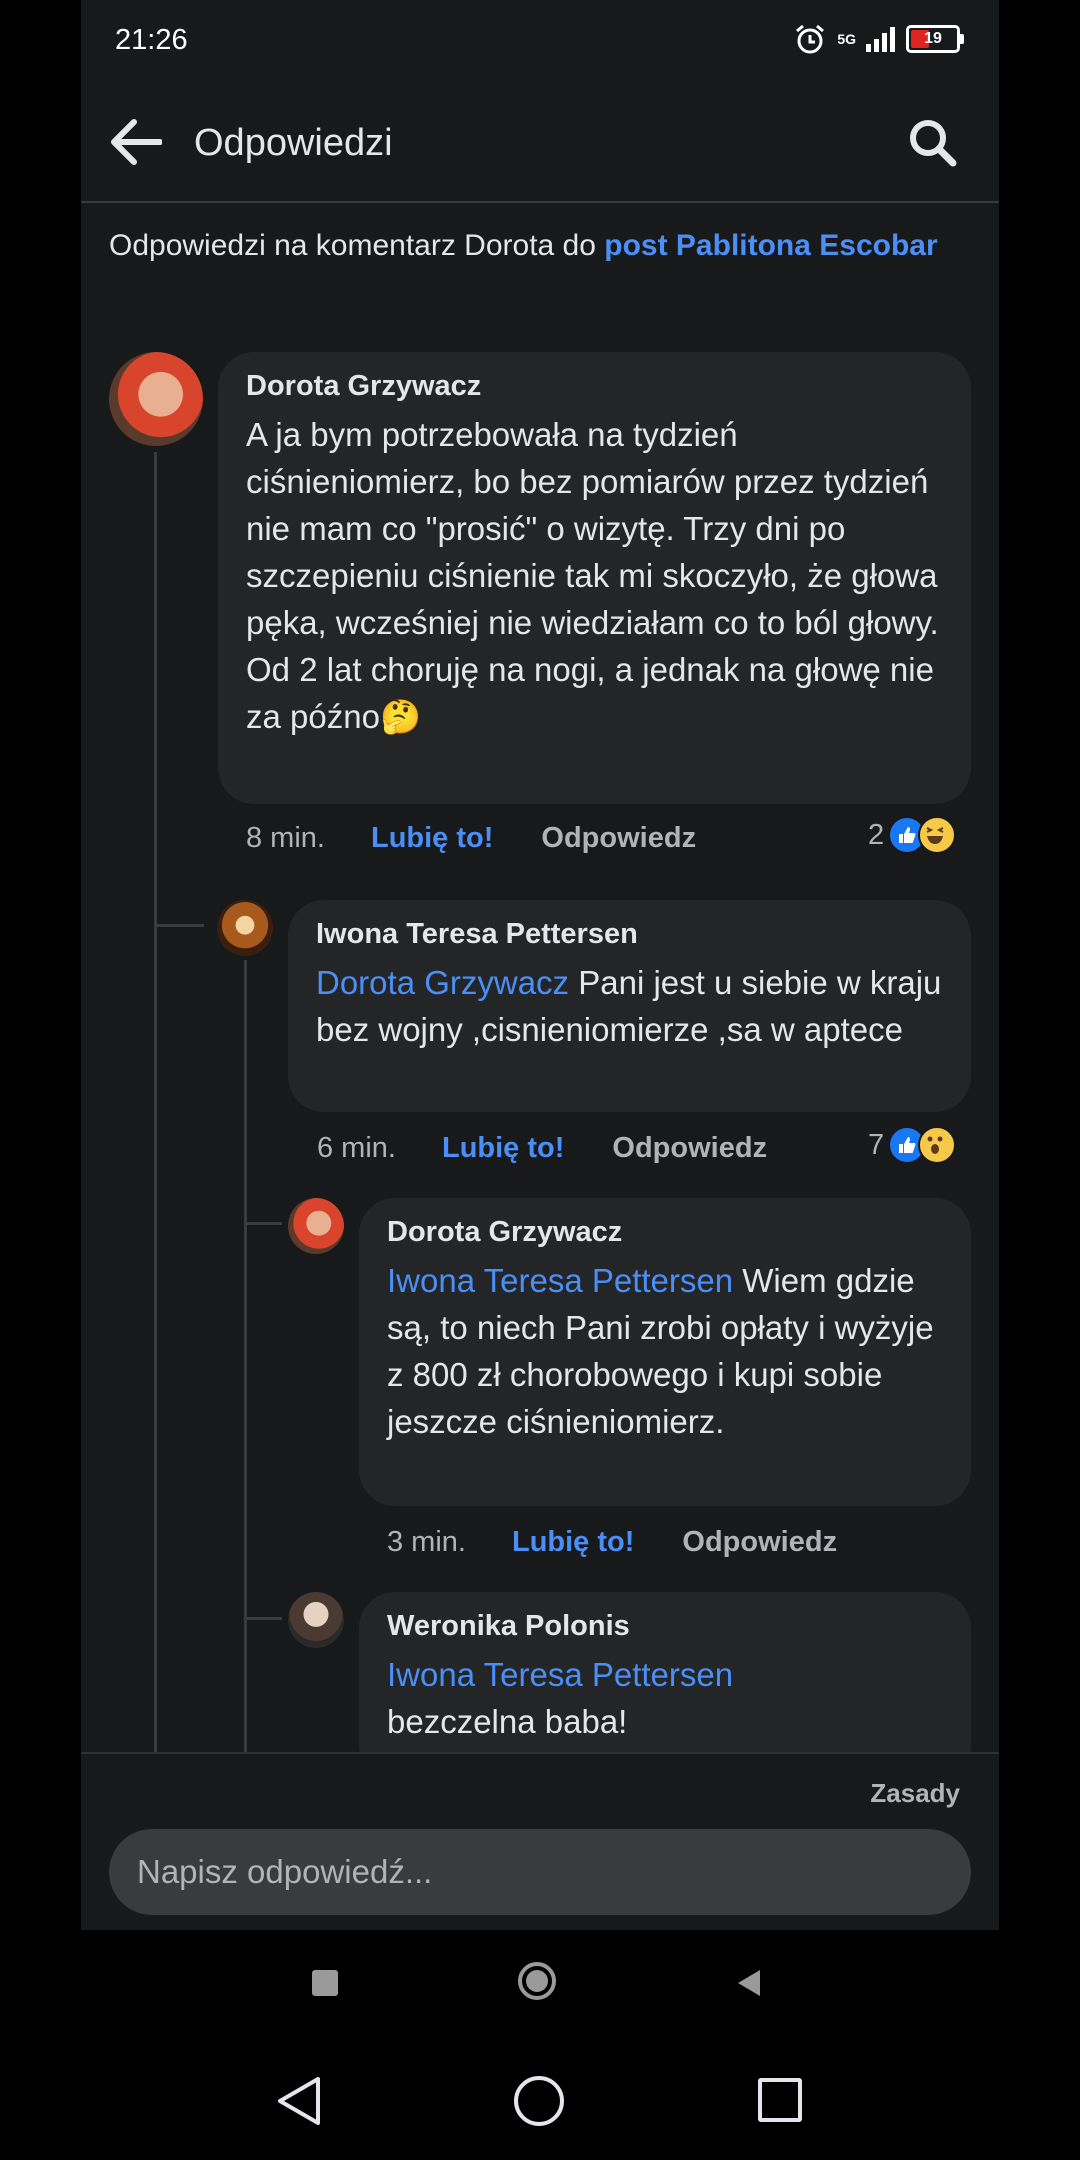 The height and width of the screenshot is (2160, 1080). I want to click on comment-time: 3 min., so click(426, 1542).